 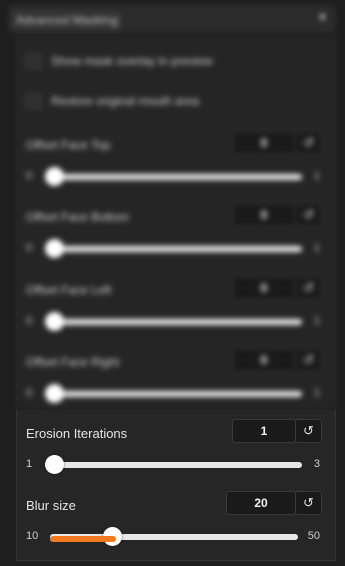 What do you see at coordinates (175, 231) in the screenshot?
I see `slider-offset-face-bottom: Offset Face Bottom 0 ↺ 0 1` at bounding box center [175, 231].